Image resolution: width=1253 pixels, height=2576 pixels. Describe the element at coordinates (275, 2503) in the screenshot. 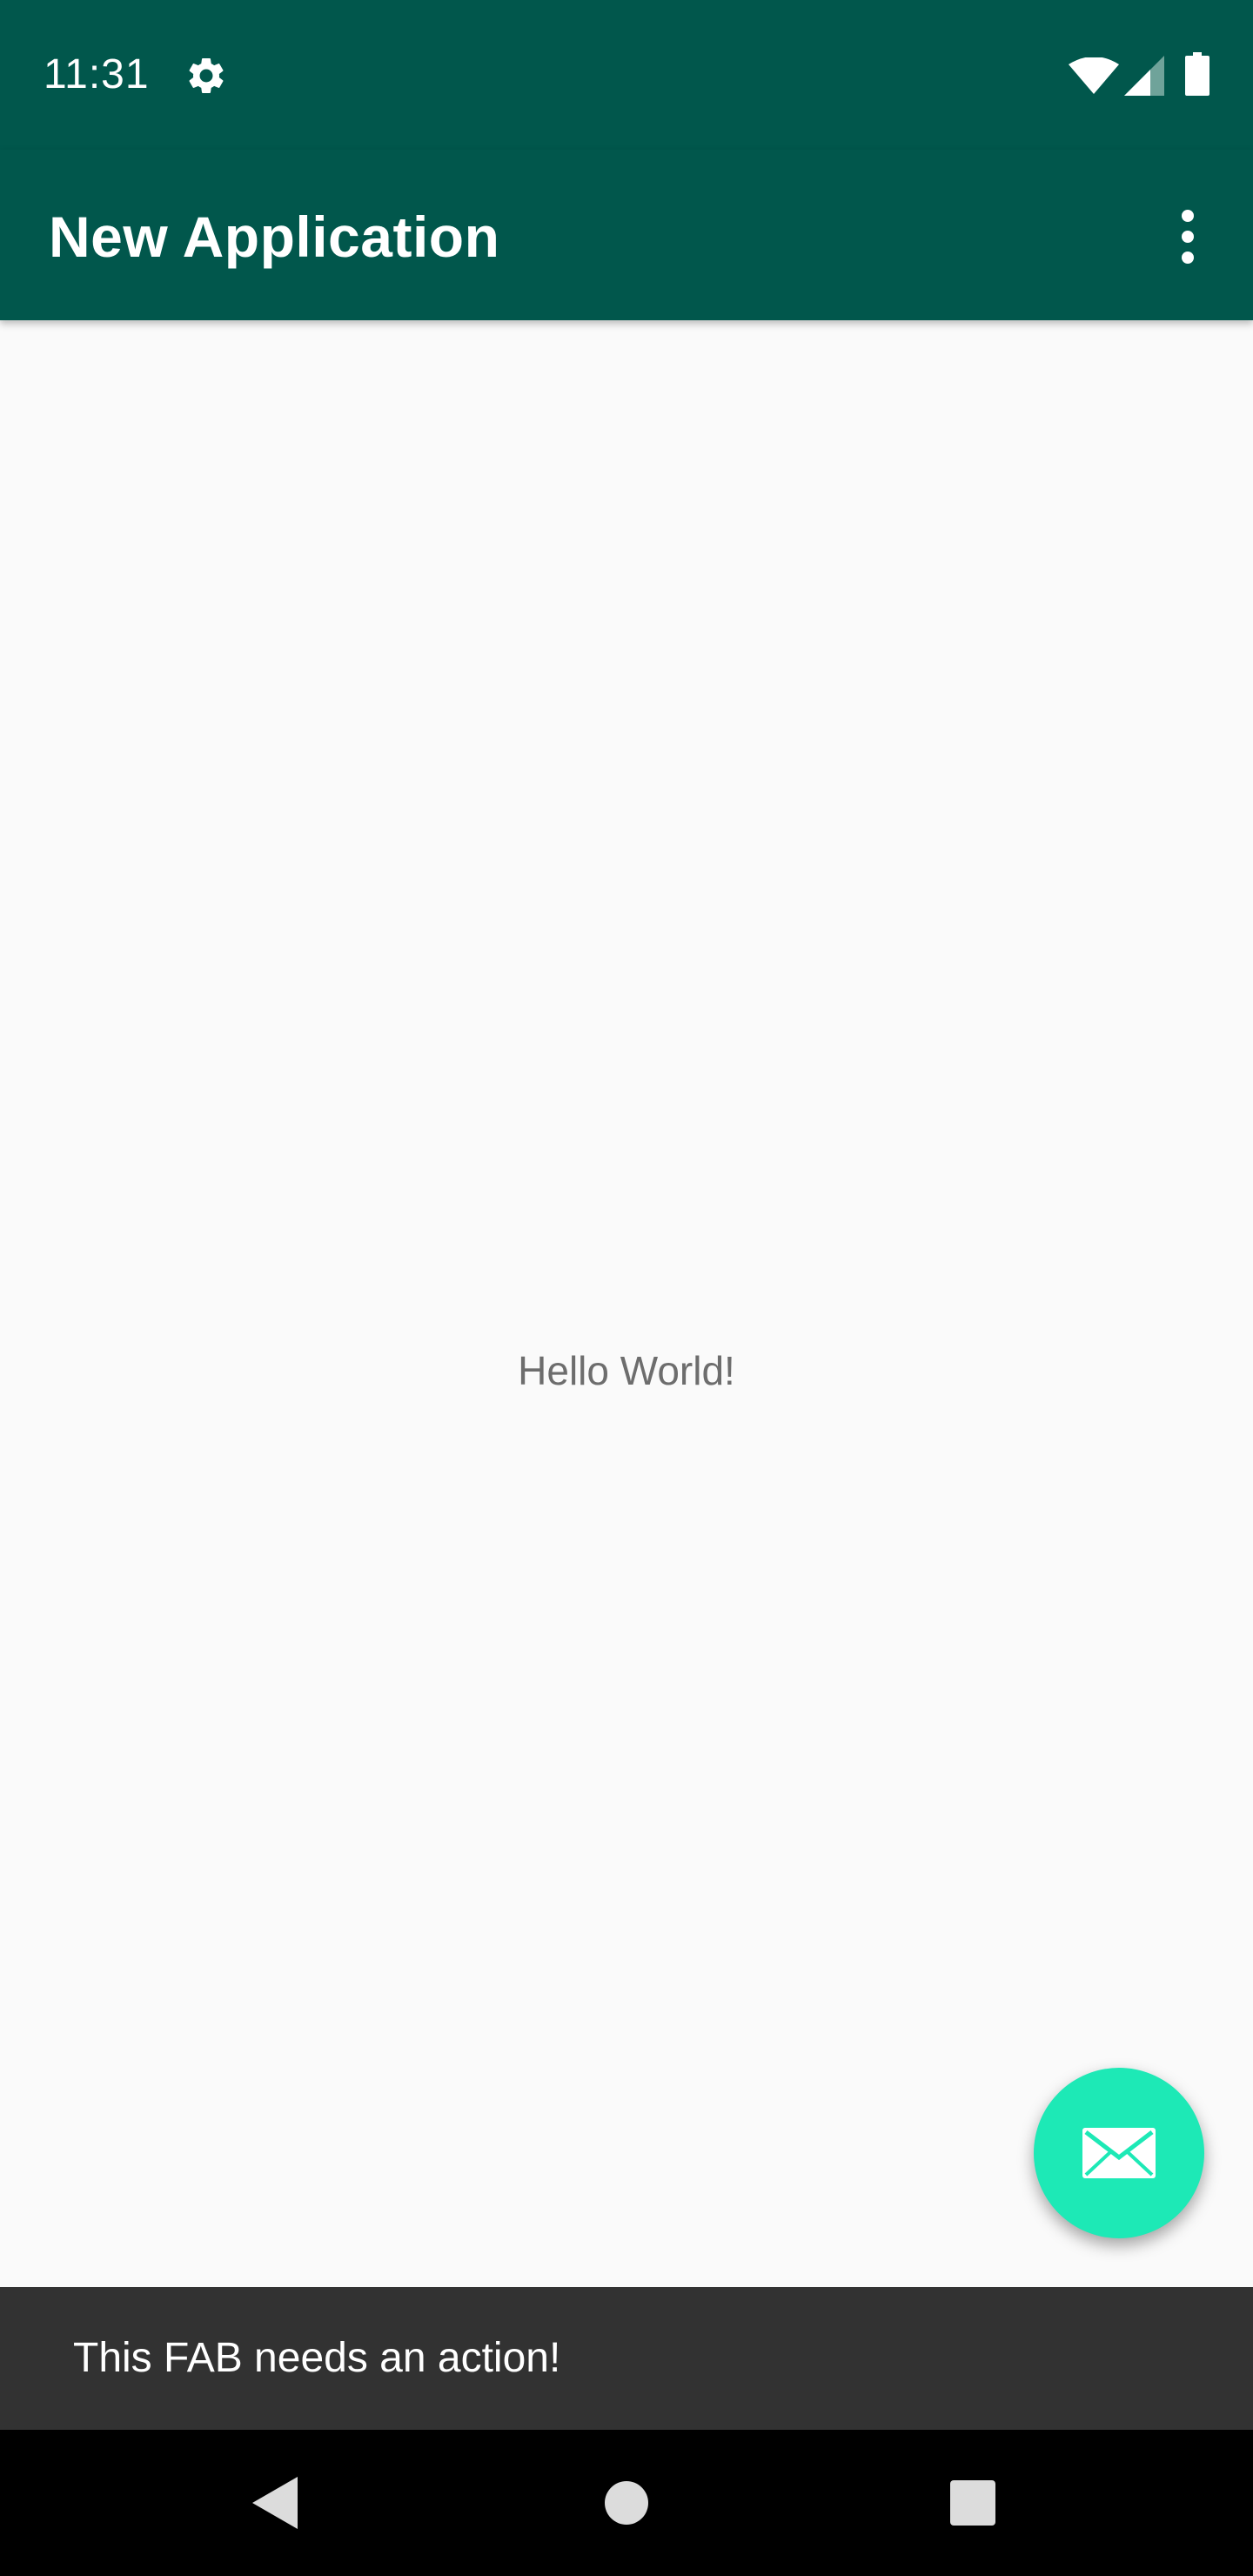

I see `back-icon` at that location.